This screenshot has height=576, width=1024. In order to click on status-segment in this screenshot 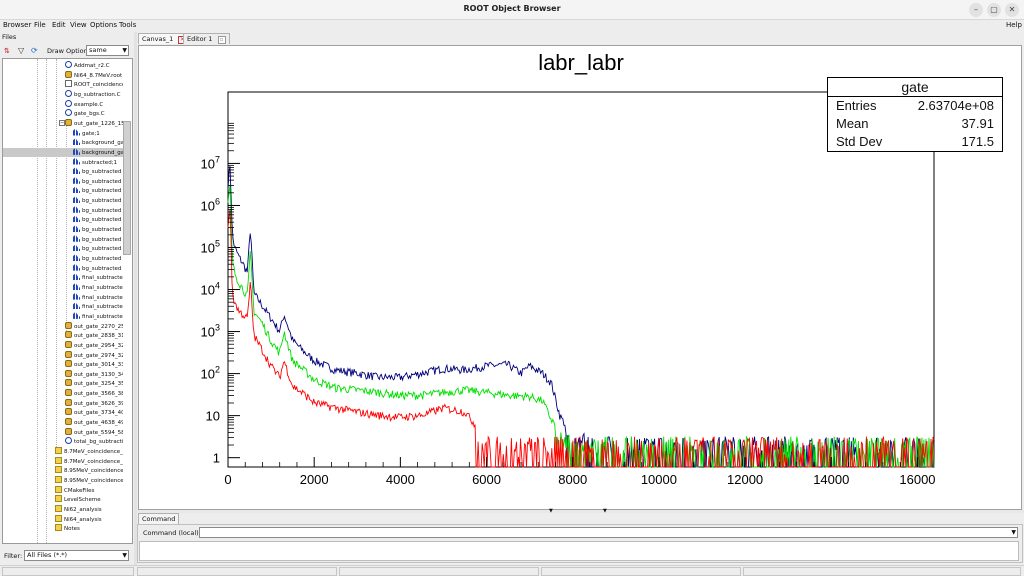, I will do `click(68, 571)`.